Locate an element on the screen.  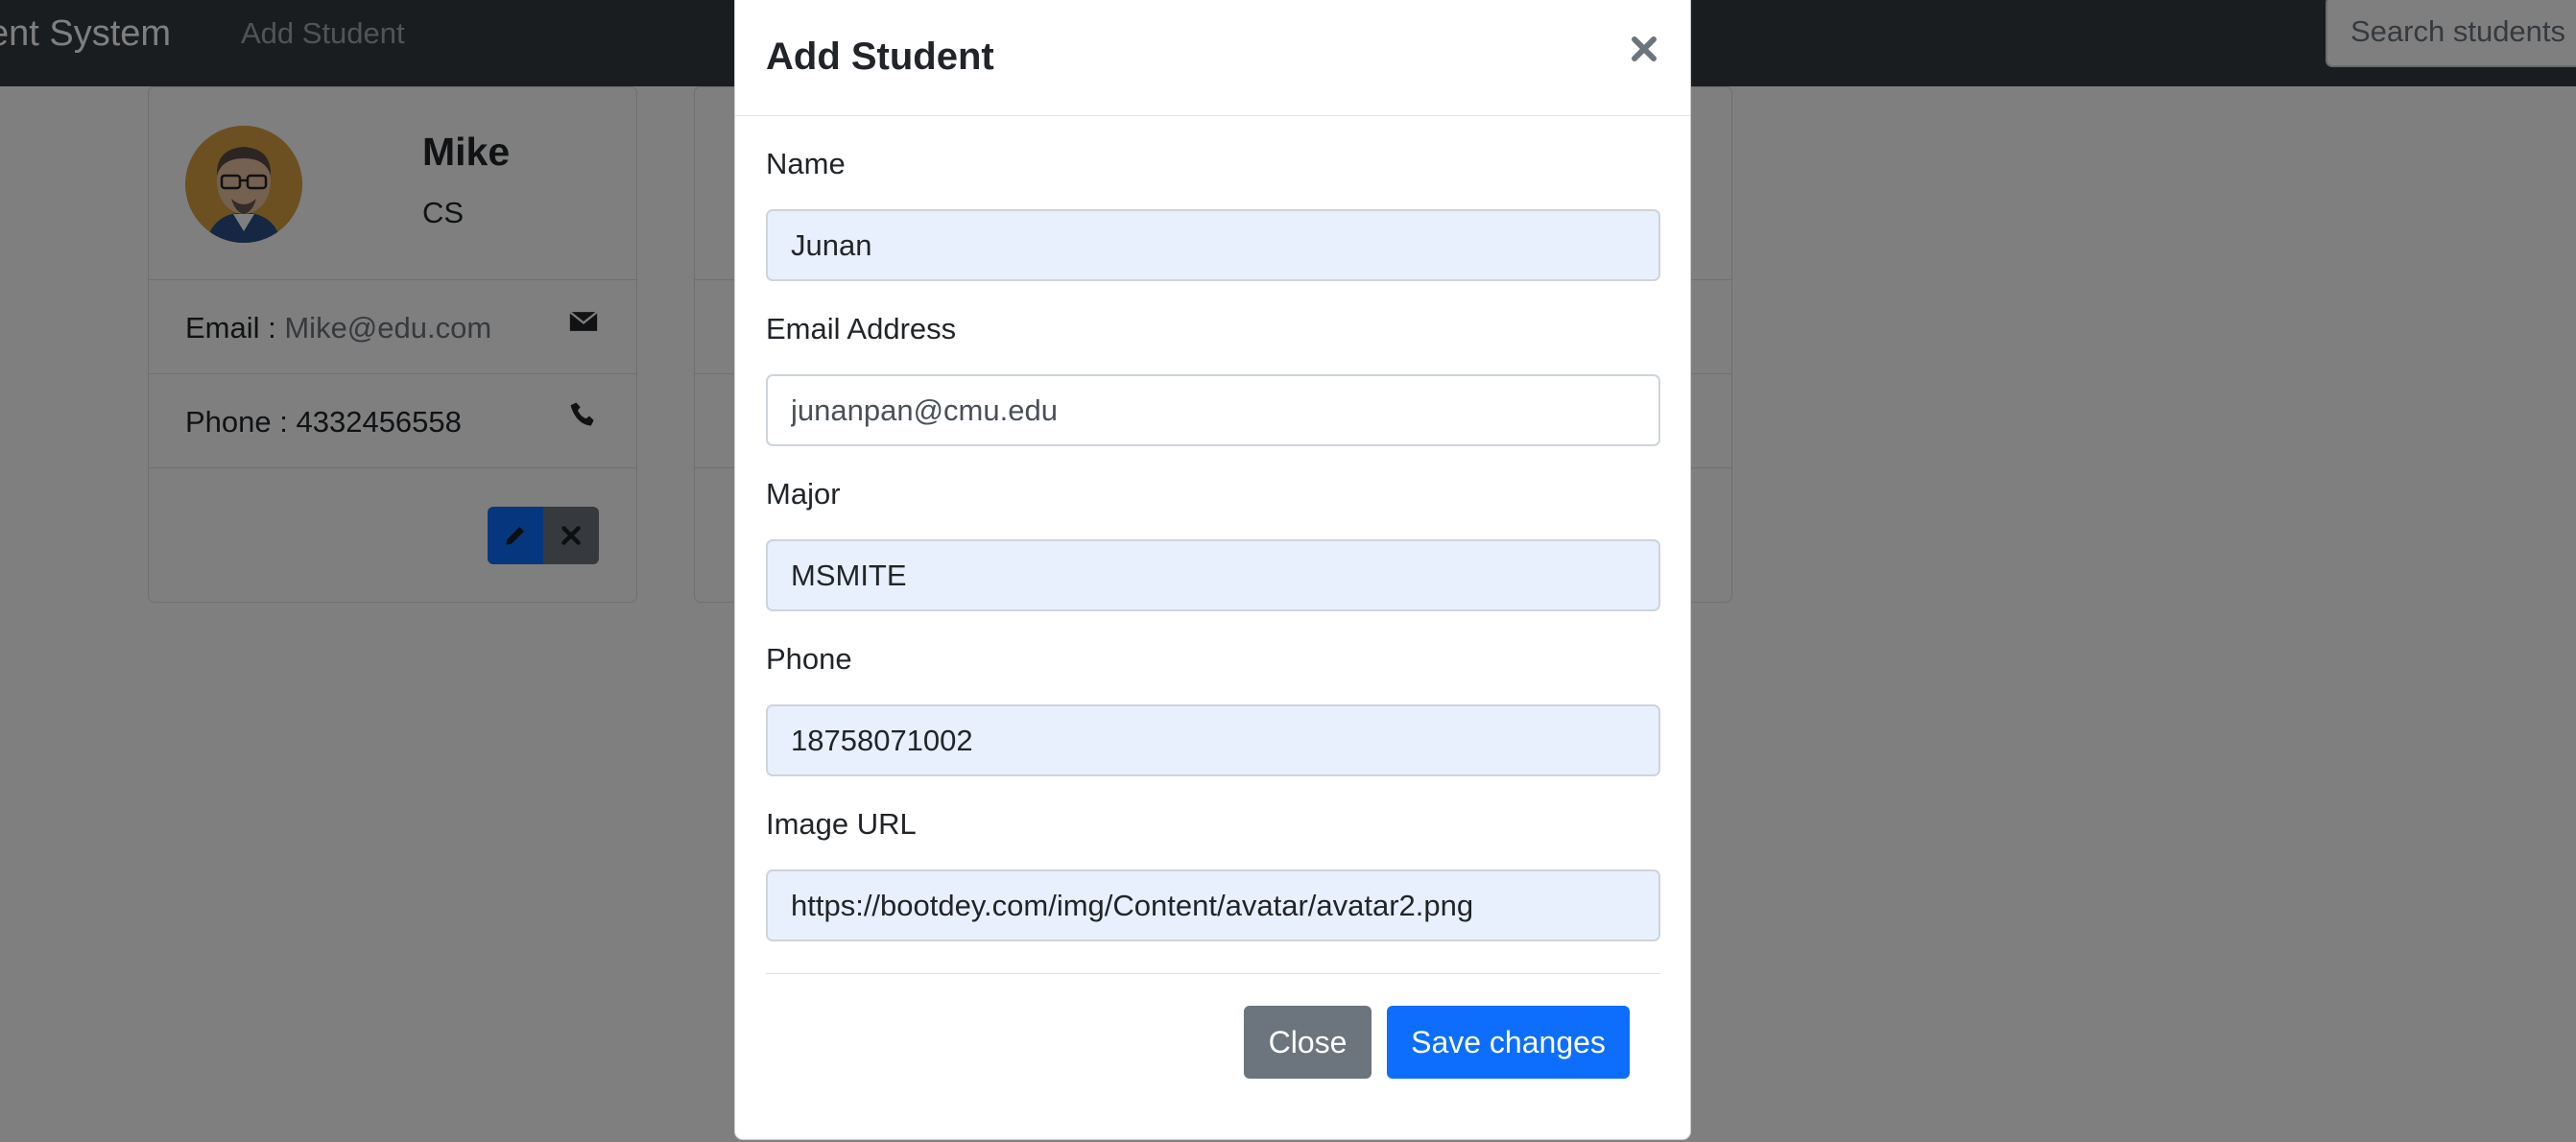
major-input is located at coordinates (1213, 575).